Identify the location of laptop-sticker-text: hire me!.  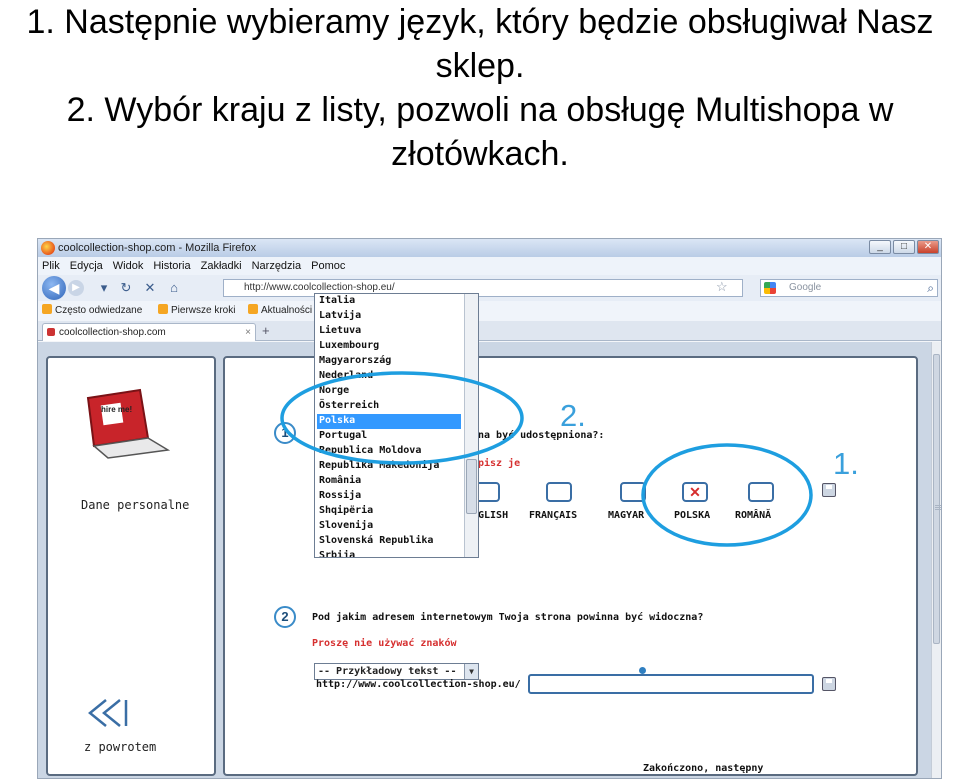
(117, 409).